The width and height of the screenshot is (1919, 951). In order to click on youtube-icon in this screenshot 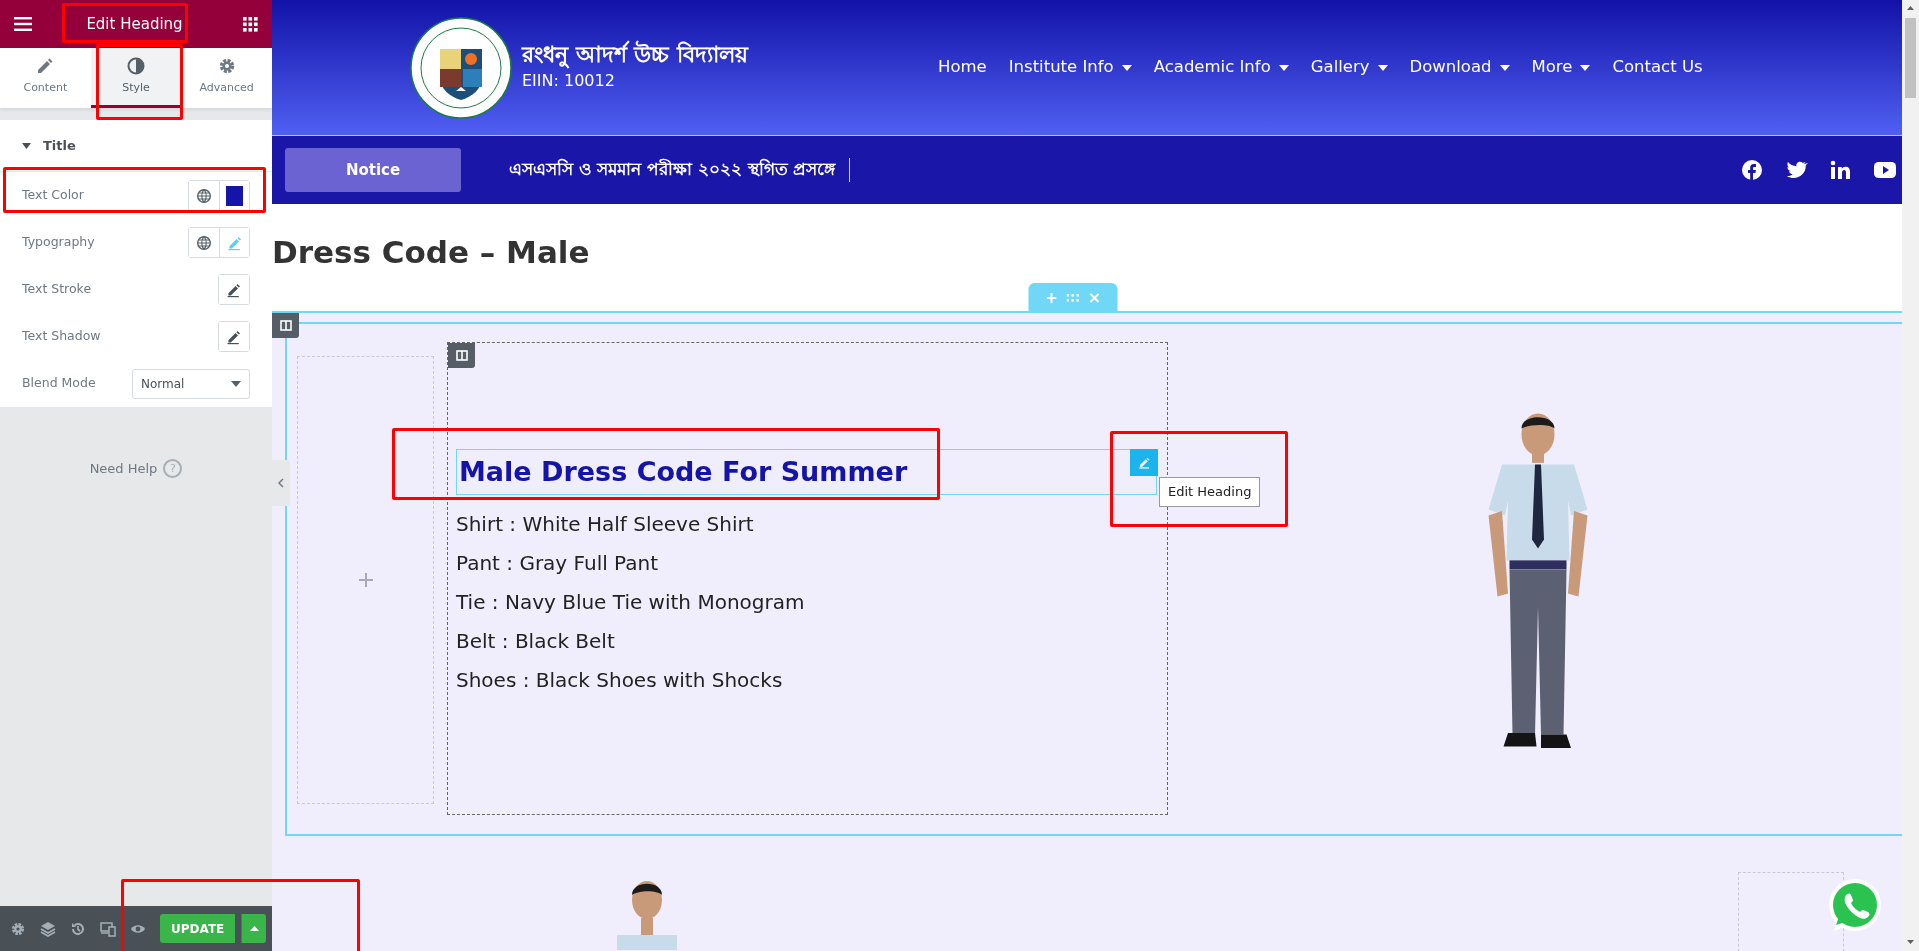, I will do `click(1885, 170)`.